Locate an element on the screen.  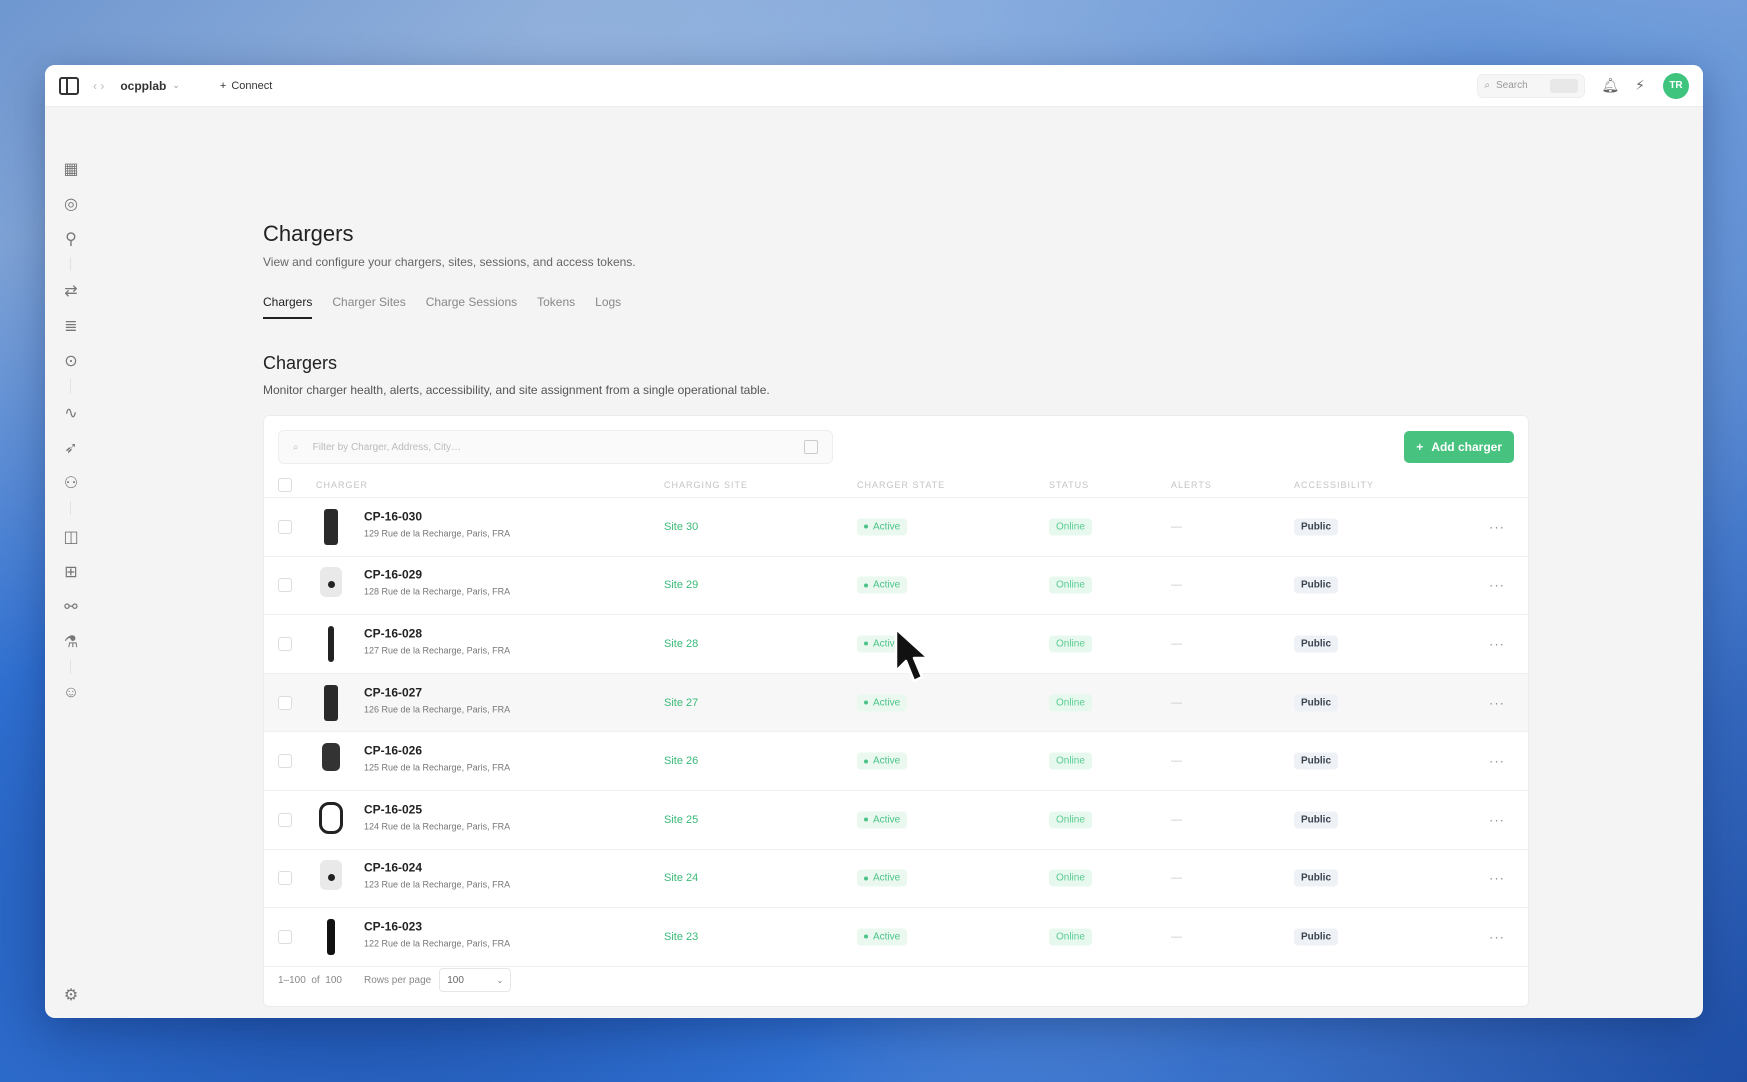
charging-site-link: Site 28 is located at coordinates (681, 644).